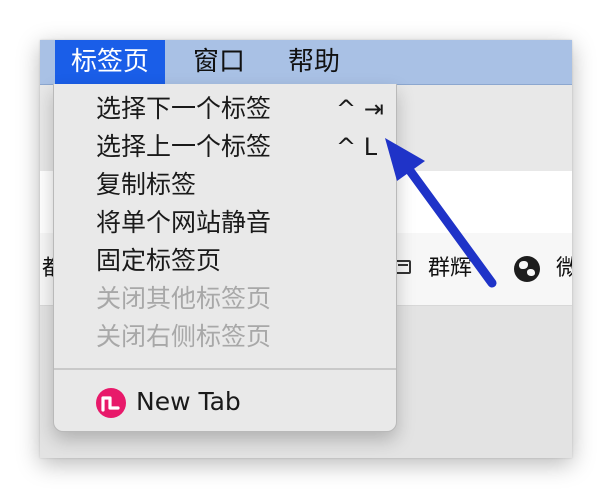 The image size is (612, 498). I want to click on annotation-arrow-icon, so click(441, 213).